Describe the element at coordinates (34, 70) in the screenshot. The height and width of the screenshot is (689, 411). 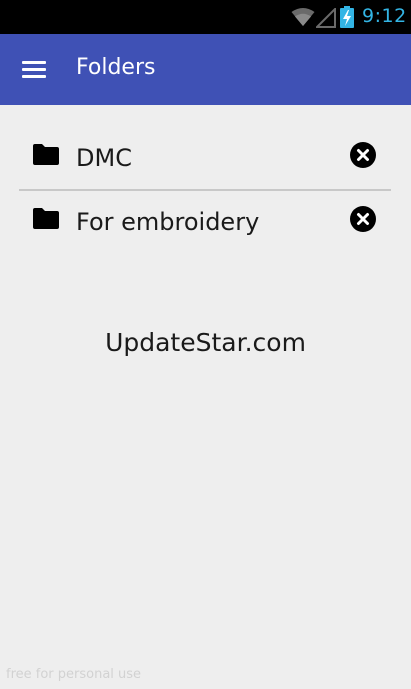
I see `hamburger-menu-icon` at that location.